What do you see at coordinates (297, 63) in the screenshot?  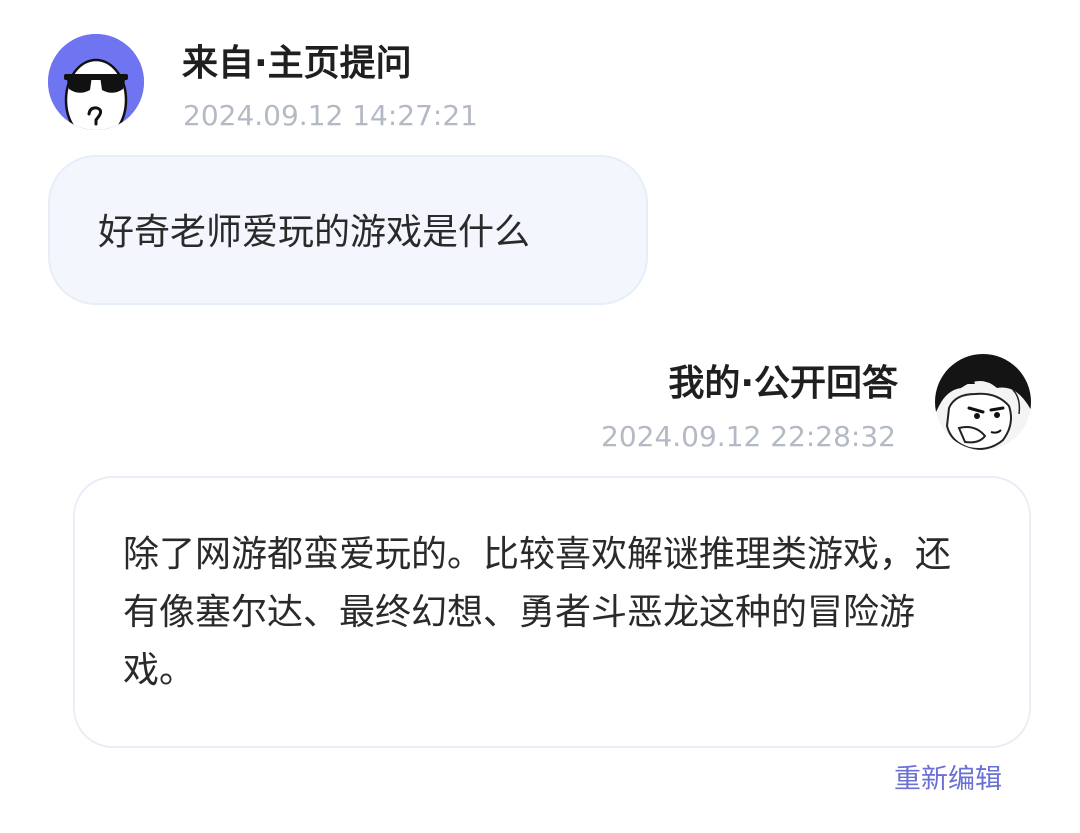 I see `question-source-label: 来自·主页提问` at bounding box center [297, 63].